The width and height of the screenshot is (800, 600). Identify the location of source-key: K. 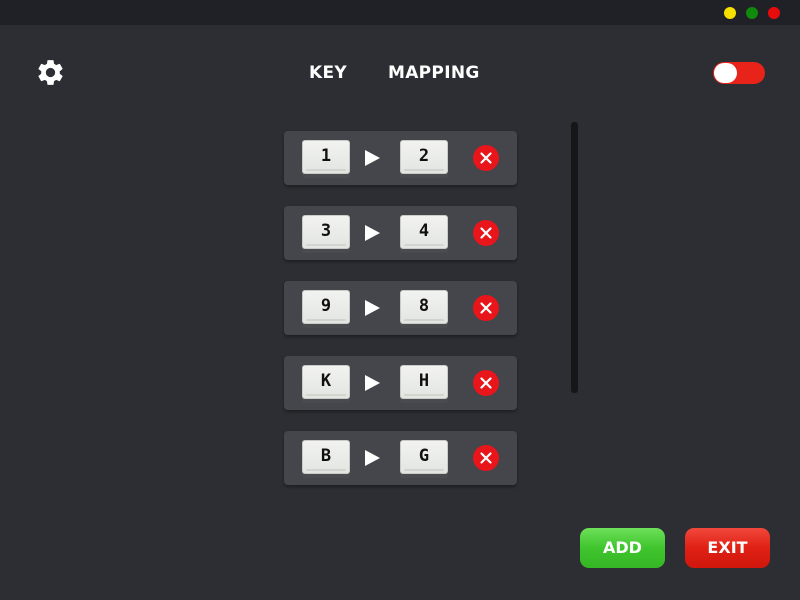
(326, 384).